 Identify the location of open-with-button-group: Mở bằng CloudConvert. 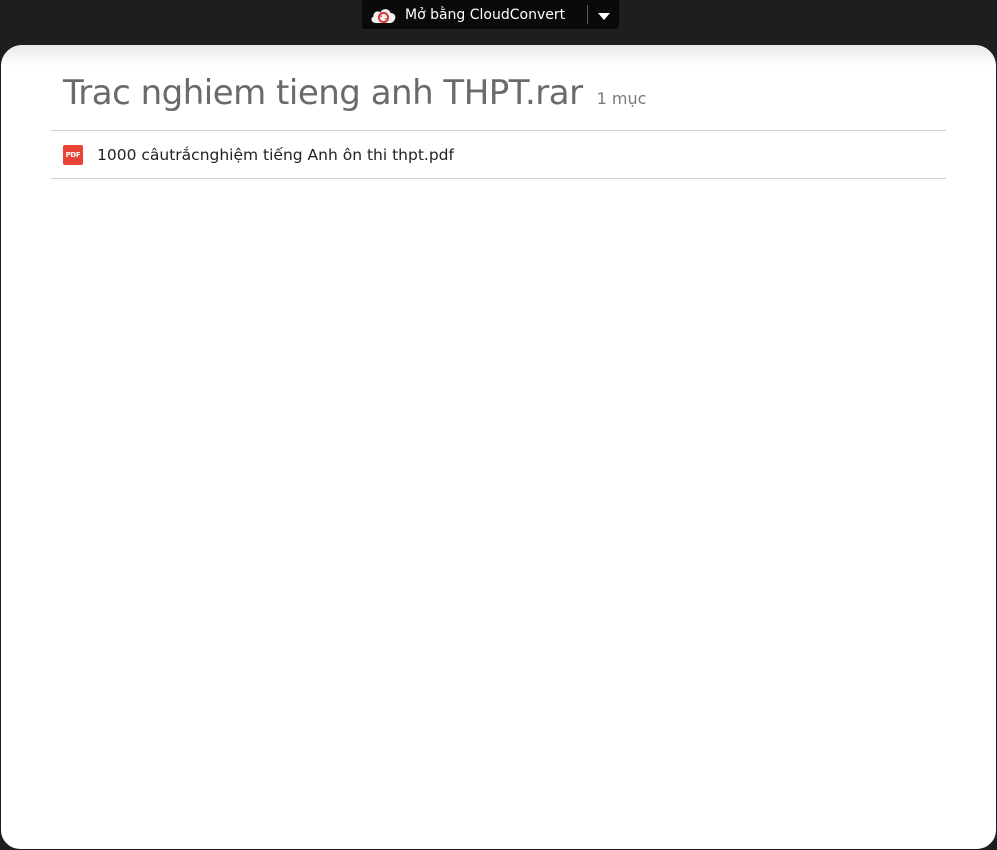
(490, 14).